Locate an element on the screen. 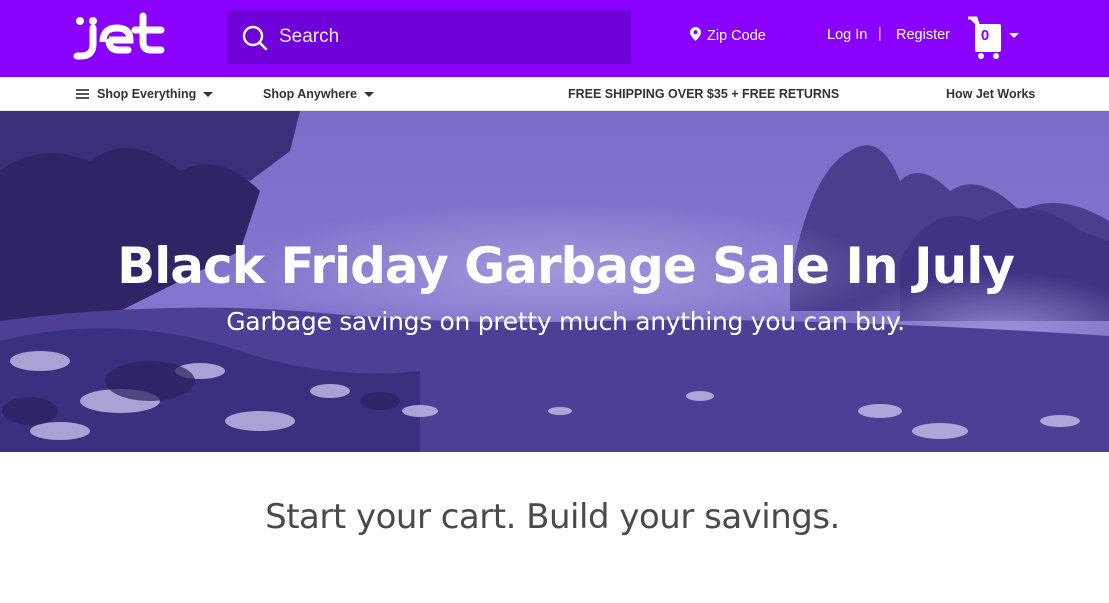 This screenshot has width=1109, height=603. tagline: Start your cart. Build your savings. is located at coordinates (552, 517).